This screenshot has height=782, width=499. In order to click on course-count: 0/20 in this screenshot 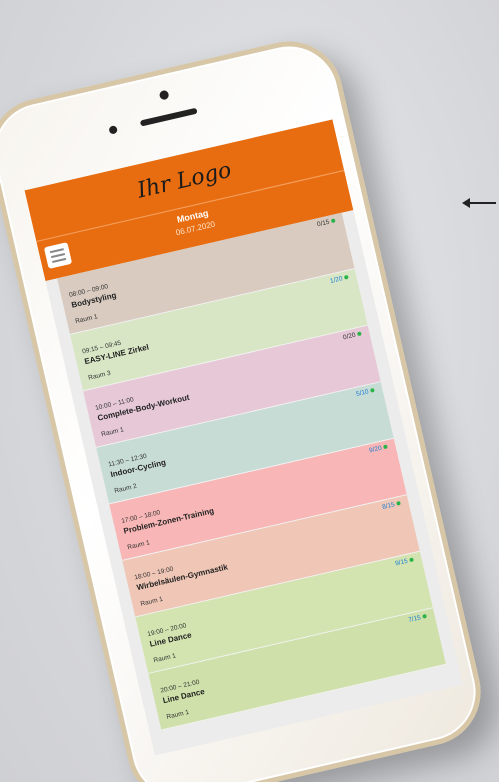, I will do `click(352, 335)`.